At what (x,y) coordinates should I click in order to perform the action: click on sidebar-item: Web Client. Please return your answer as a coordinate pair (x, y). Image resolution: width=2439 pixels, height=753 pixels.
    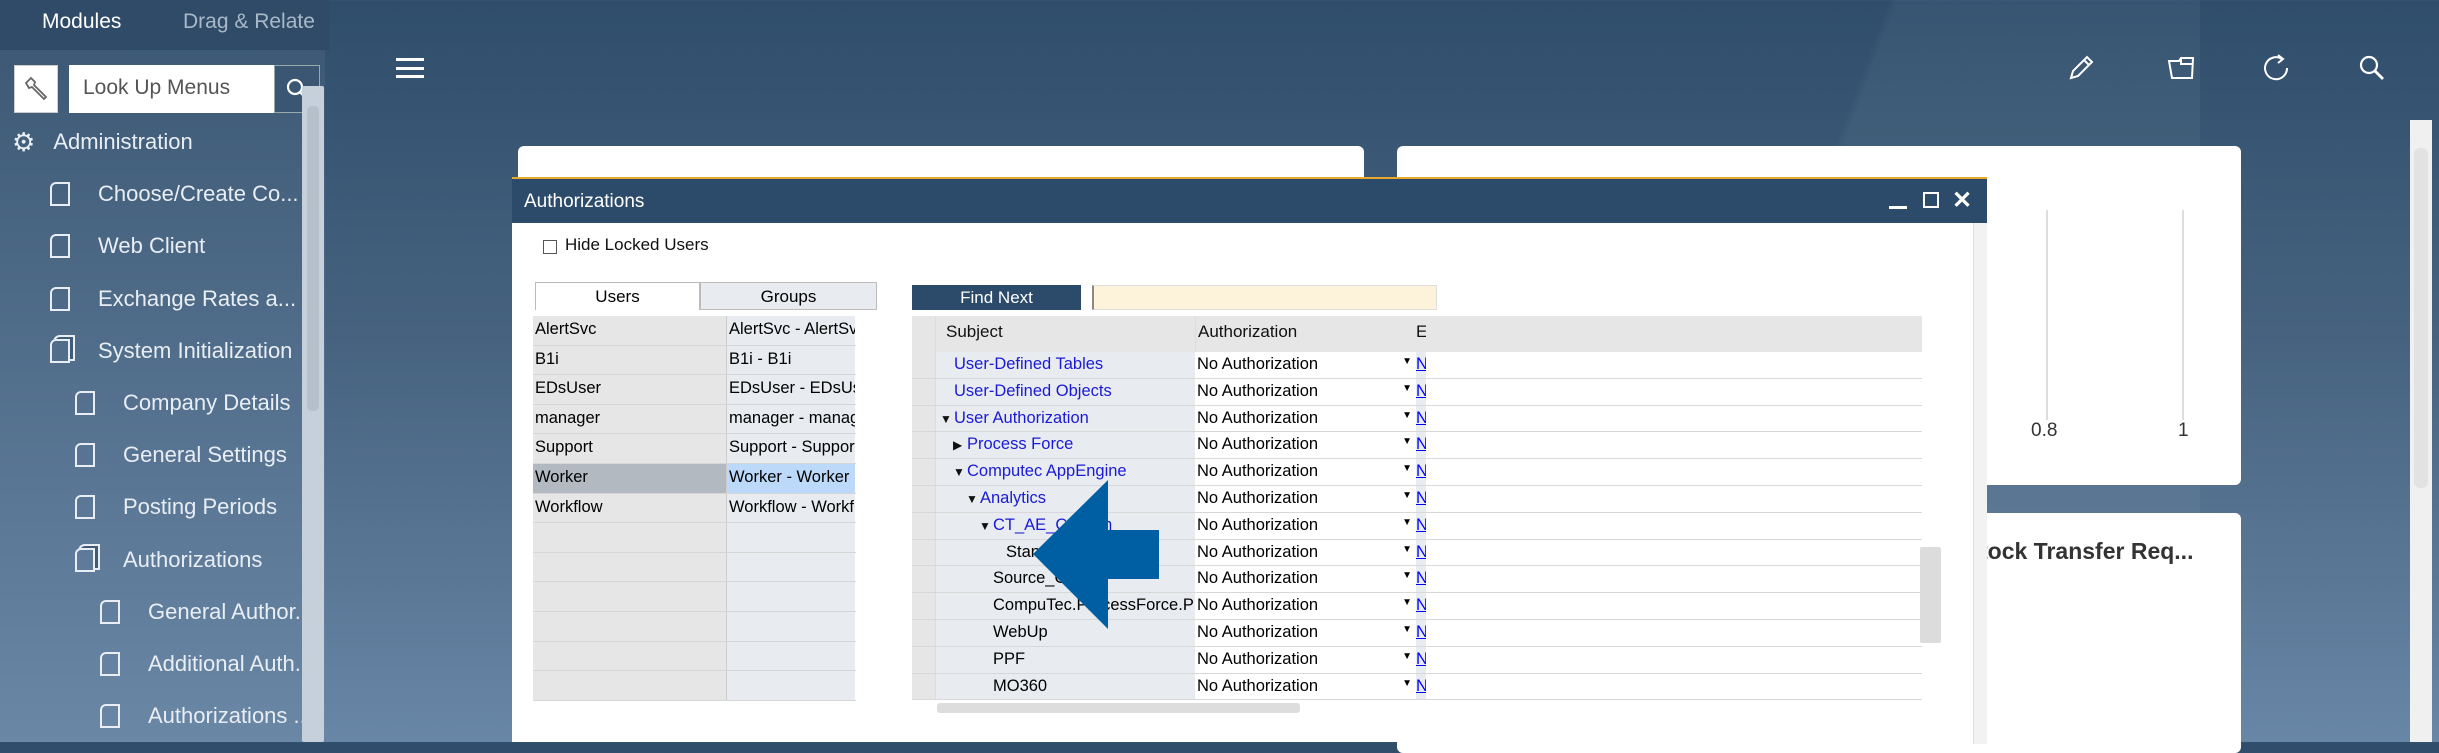
    Looking at the image, I should click on (127, 246).